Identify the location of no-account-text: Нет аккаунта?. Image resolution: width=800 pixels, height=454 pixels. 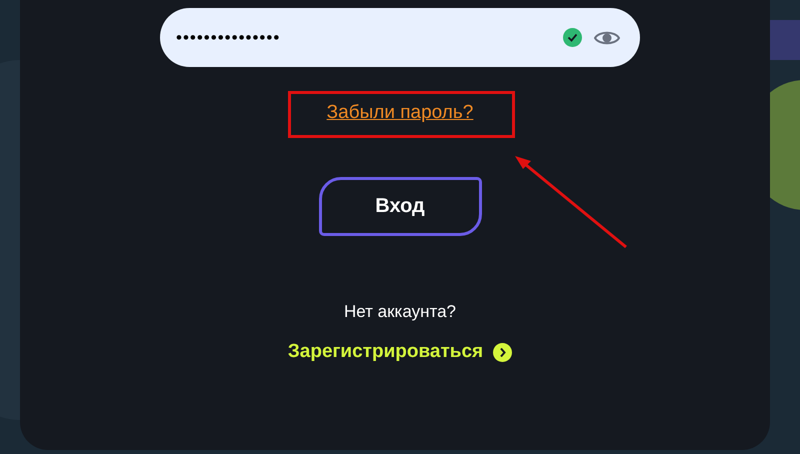
(400, 311).